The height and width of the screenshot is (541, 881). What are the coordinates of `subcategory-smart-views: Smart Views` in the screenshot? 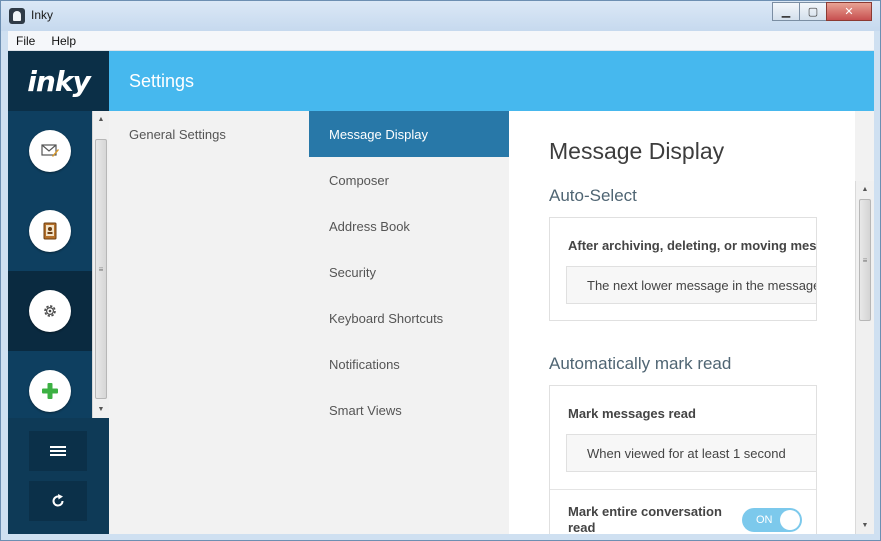 It's located at (409, 410).